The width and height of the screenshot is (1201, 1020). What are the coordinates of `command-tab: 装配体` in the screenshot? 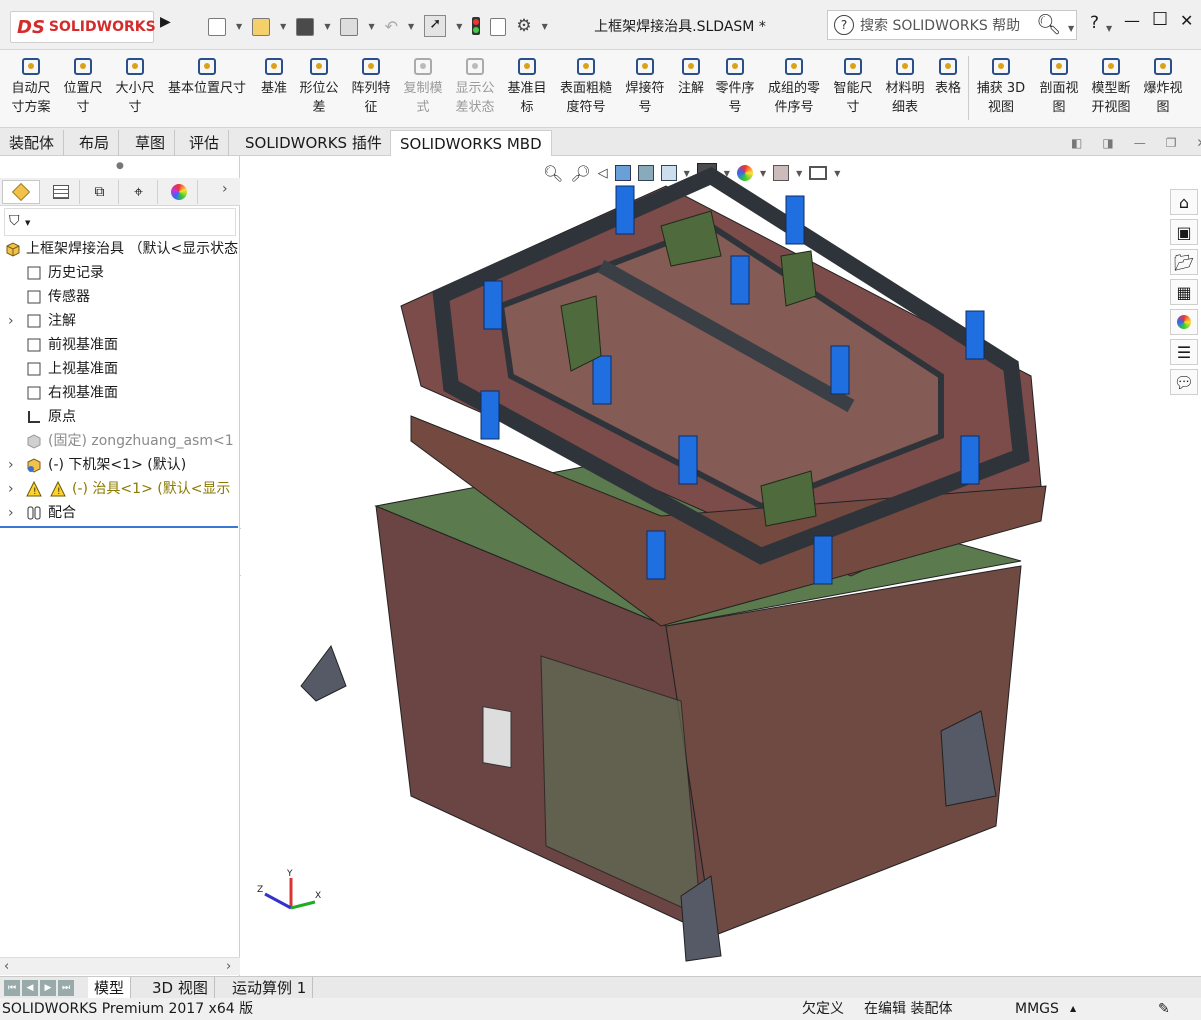 It's located at (32, 143).